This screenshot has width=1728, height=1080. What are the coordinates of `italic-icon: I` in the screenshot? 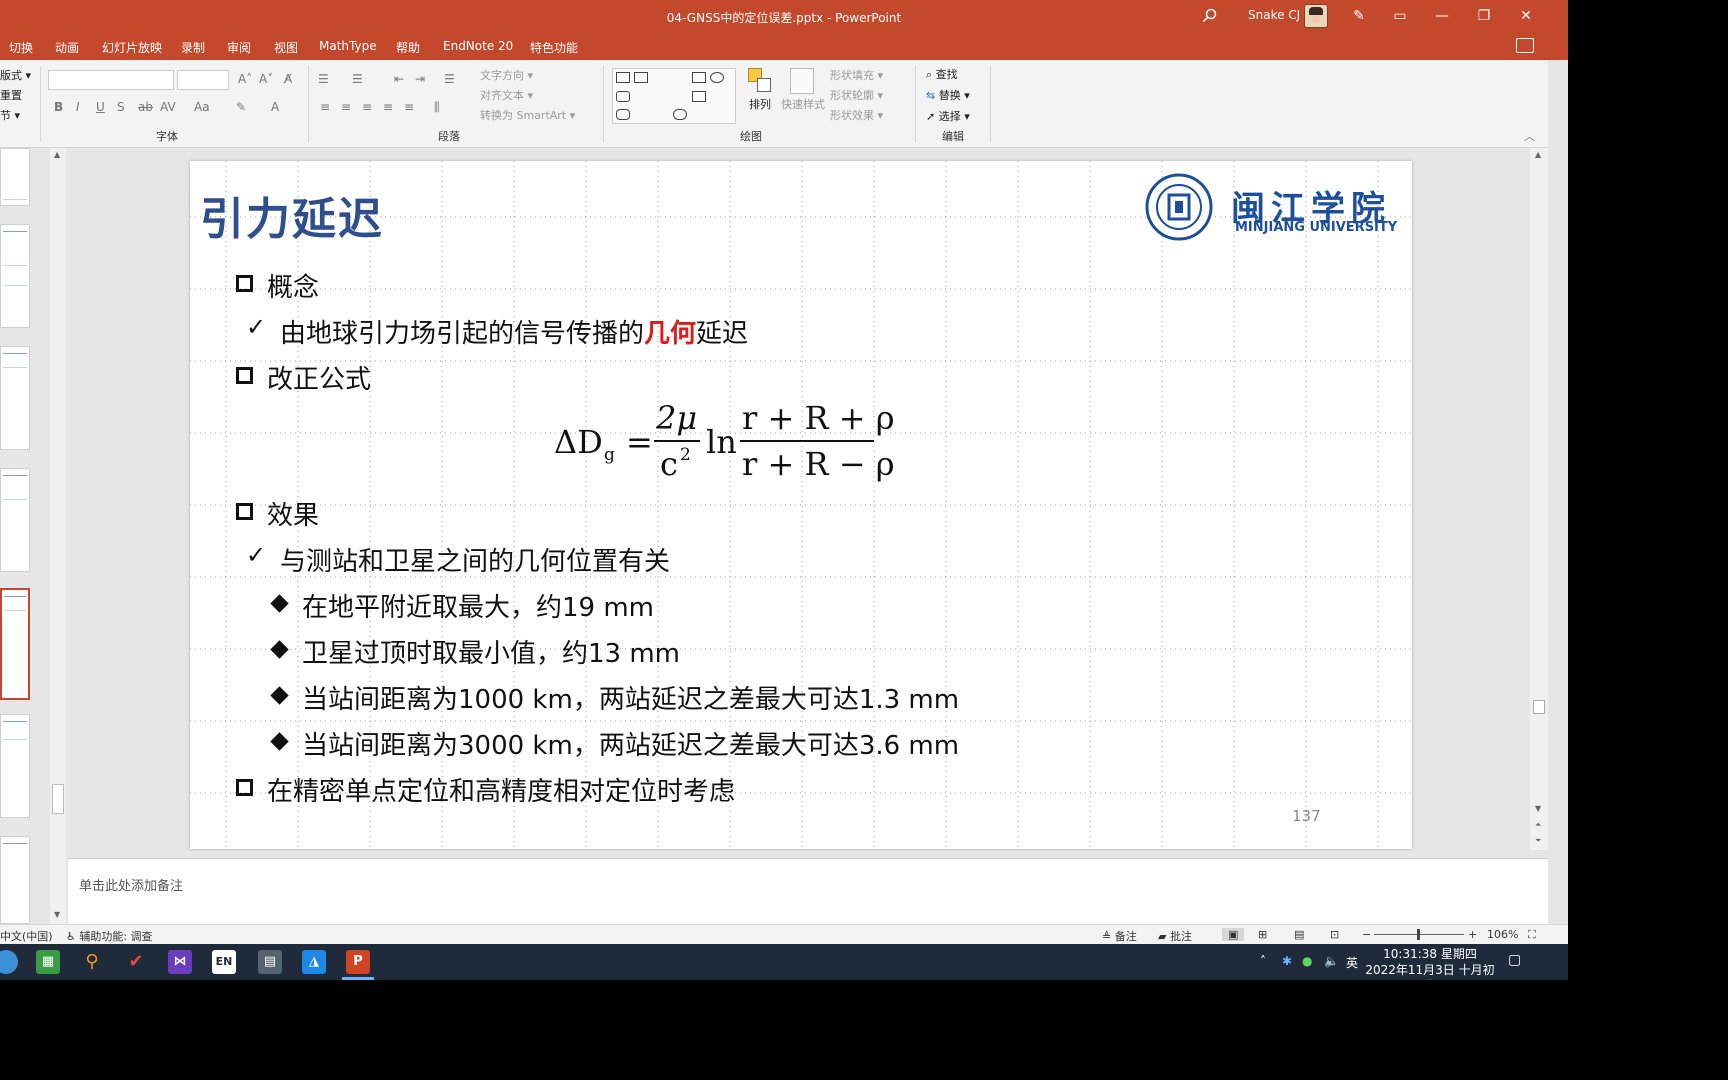 It's located at (78, 107).